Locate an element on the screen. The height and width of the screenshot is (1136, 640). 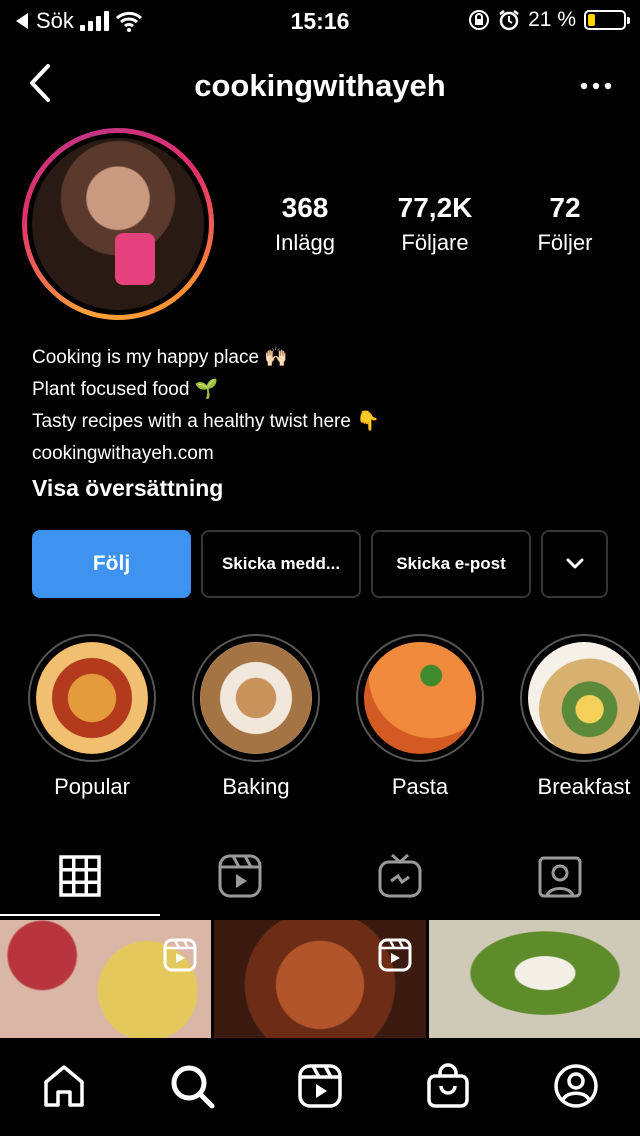
show-translation-link: Visa översättning is located at coordinates (322, 488).